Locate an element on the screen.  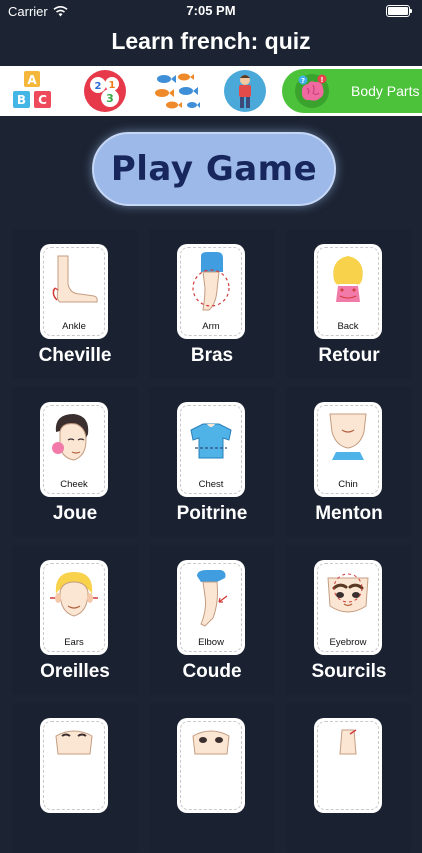
body-part-tile-cheek: Cheek Joue is located at coordinates (75, 462).